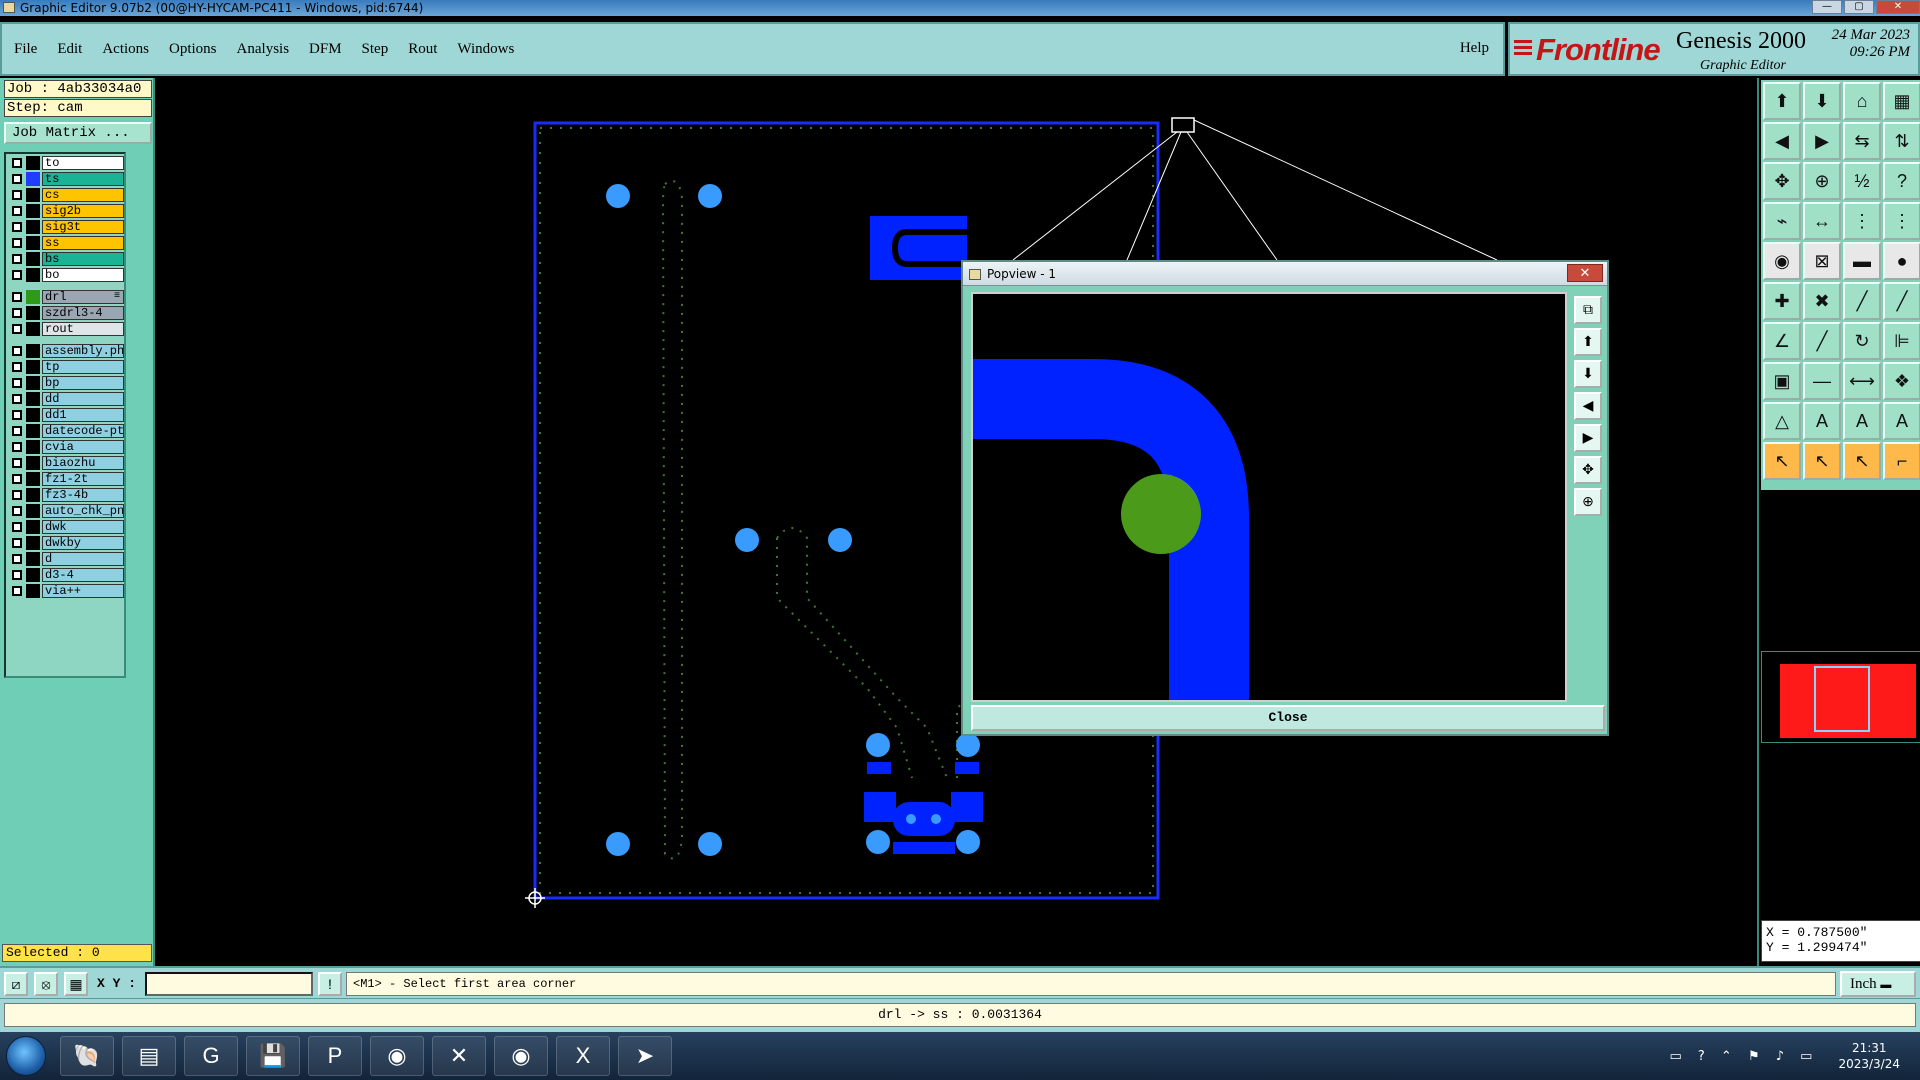 The width and height of the screenshot is (1920, 1080). I want to click on menu-rout: Rout, so click(422, 49).